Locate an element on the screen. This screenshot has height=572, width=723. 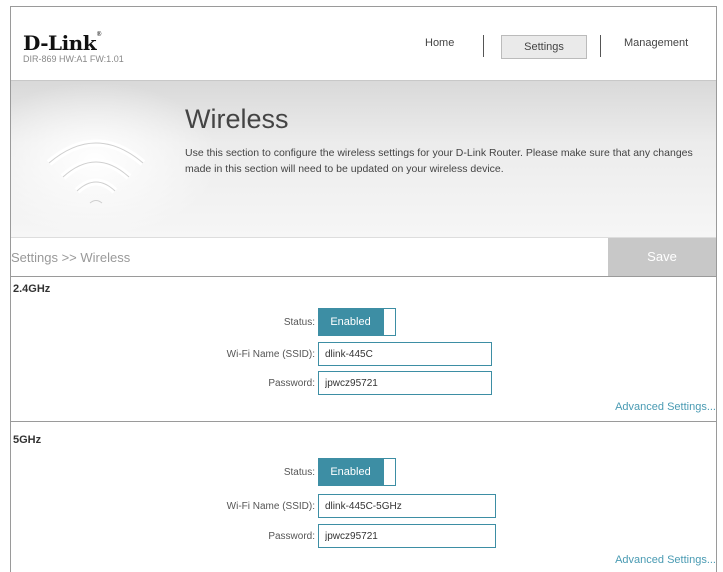
section-title: 2.4GHz is located at coordinates (32, 289).